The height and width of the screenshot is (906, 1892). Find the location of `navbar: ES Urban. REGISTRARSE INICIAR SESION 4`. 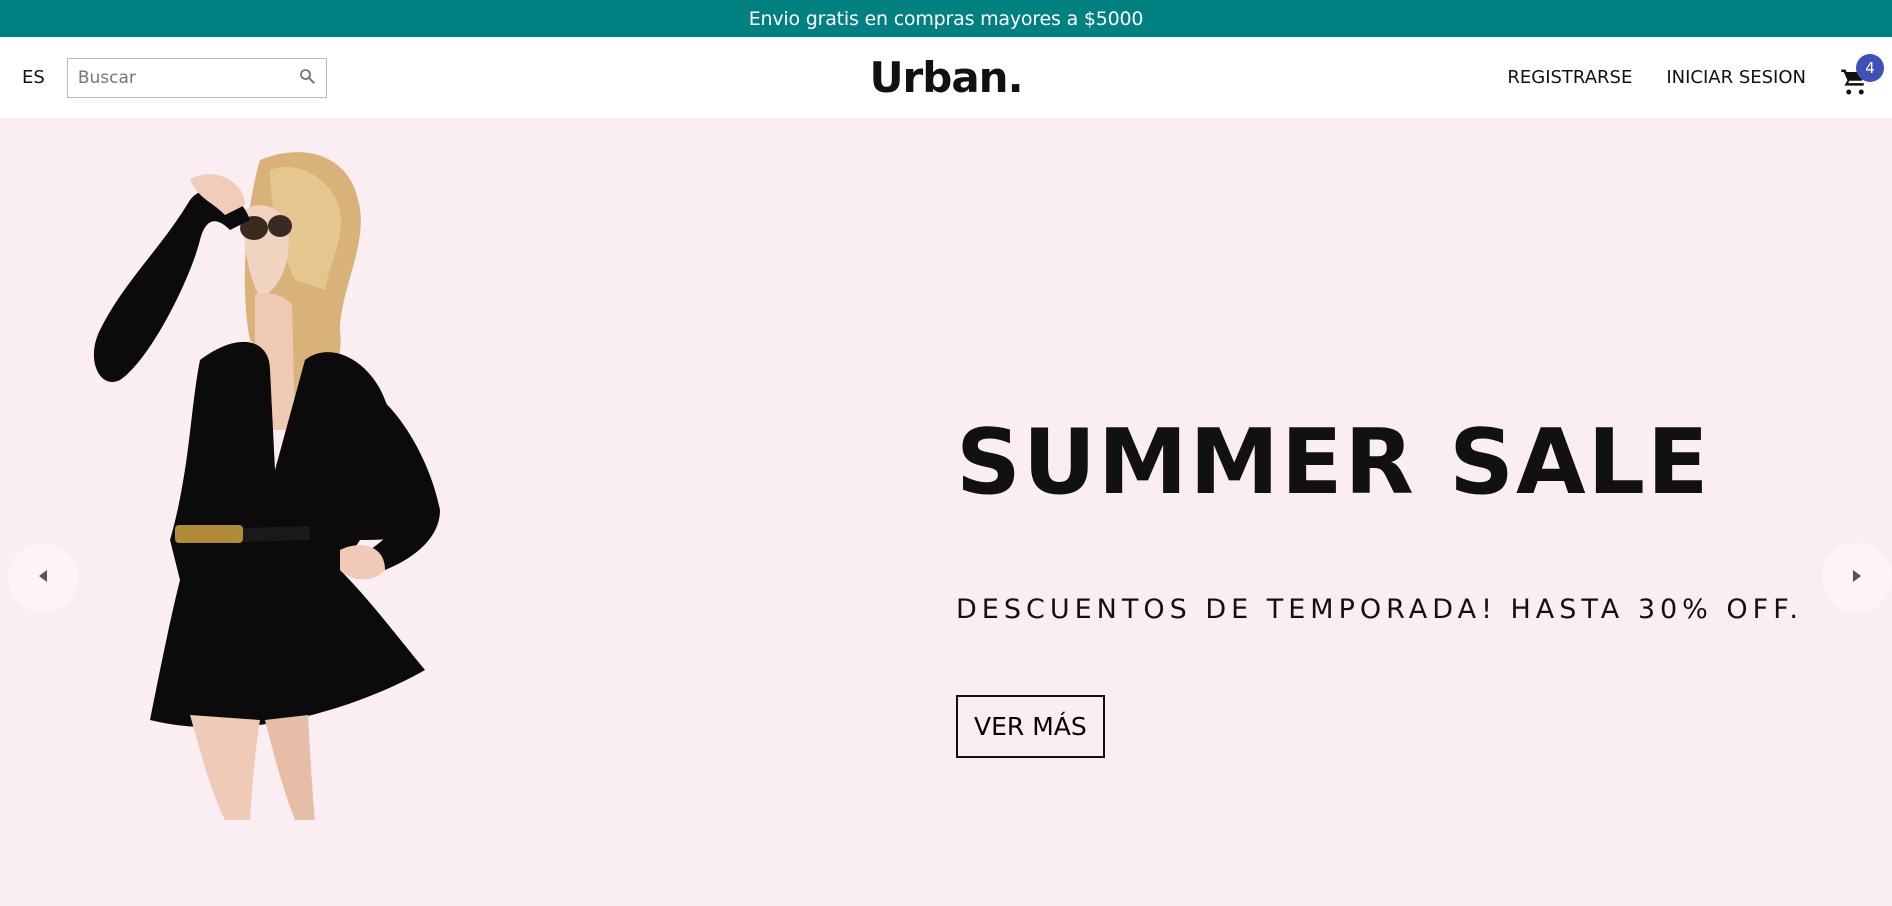

navbar: ES Urban. REGISTRARSE INICIAR SESION 4 is located at coordinates (946, 77).